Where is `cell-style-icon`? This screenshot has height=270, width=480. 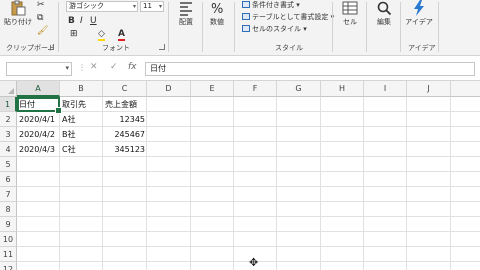
cell-style-icon is located at coordinates (246, 28).